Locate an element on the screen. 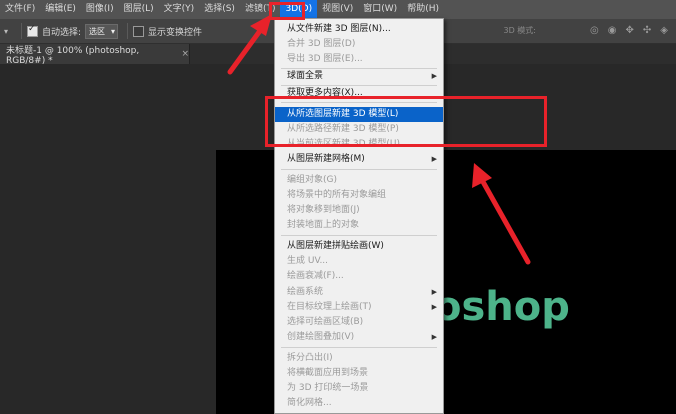  document-tab-title: 未标题-1 @ 100% (photoshop, RGB/8#) * is located at coordinates (73, 55).